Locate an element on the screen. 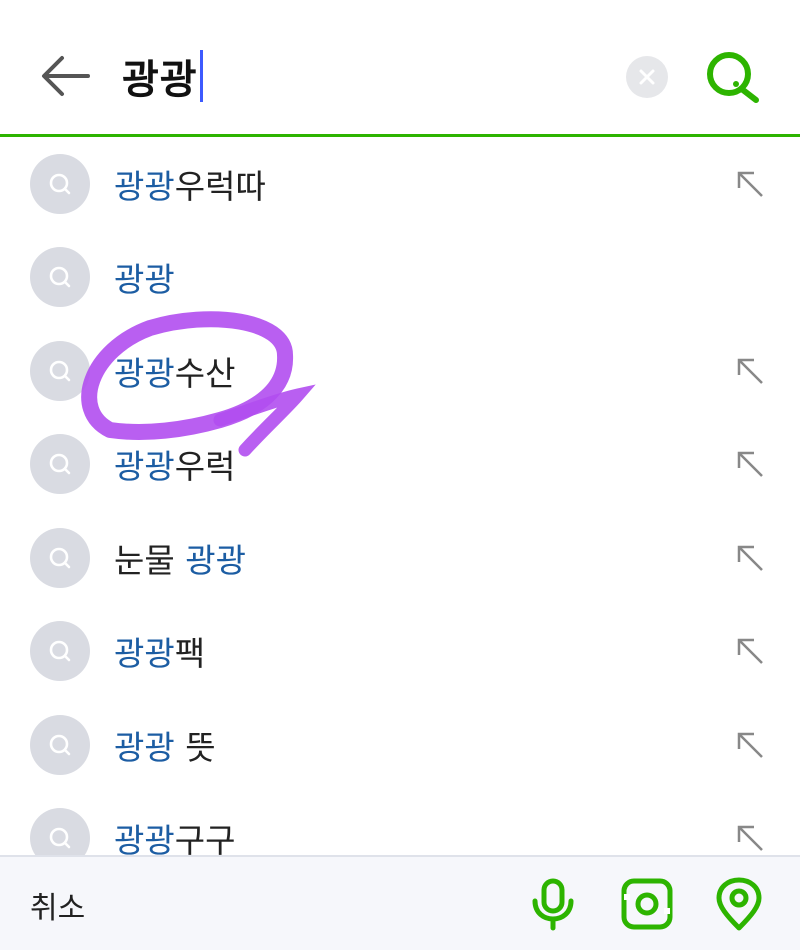 The width and height of the screenshot is (800, 950). clear-button is located at coordinates (647, 77).